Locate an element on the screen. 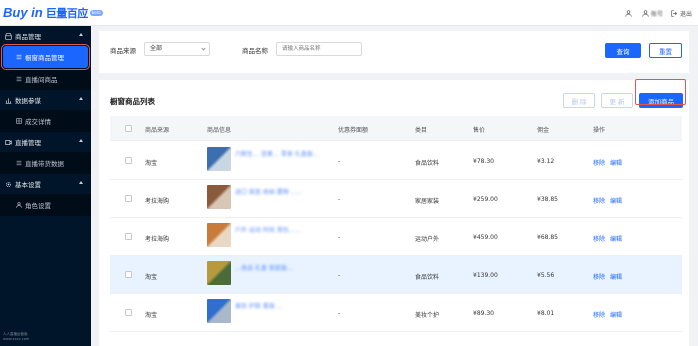 The width and height of the screenshot is (698, 346). delete-button: 删 除 is located at coordinates (579, 100).